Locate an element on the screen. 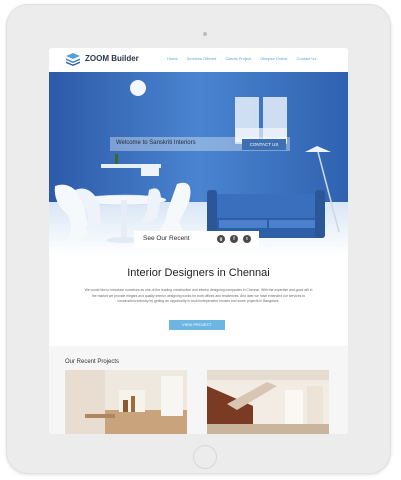 This screenshot has width=401, height=480. welcome-text: Welcome to Sanskriti Interiors is located at coordinates (156, 143).